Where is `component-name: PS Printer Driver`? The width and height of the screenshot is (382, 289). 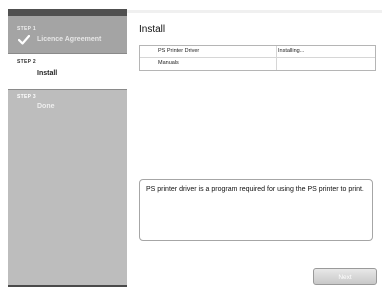 component-name: PS Printer Driver is located at coordinates (179, 51).